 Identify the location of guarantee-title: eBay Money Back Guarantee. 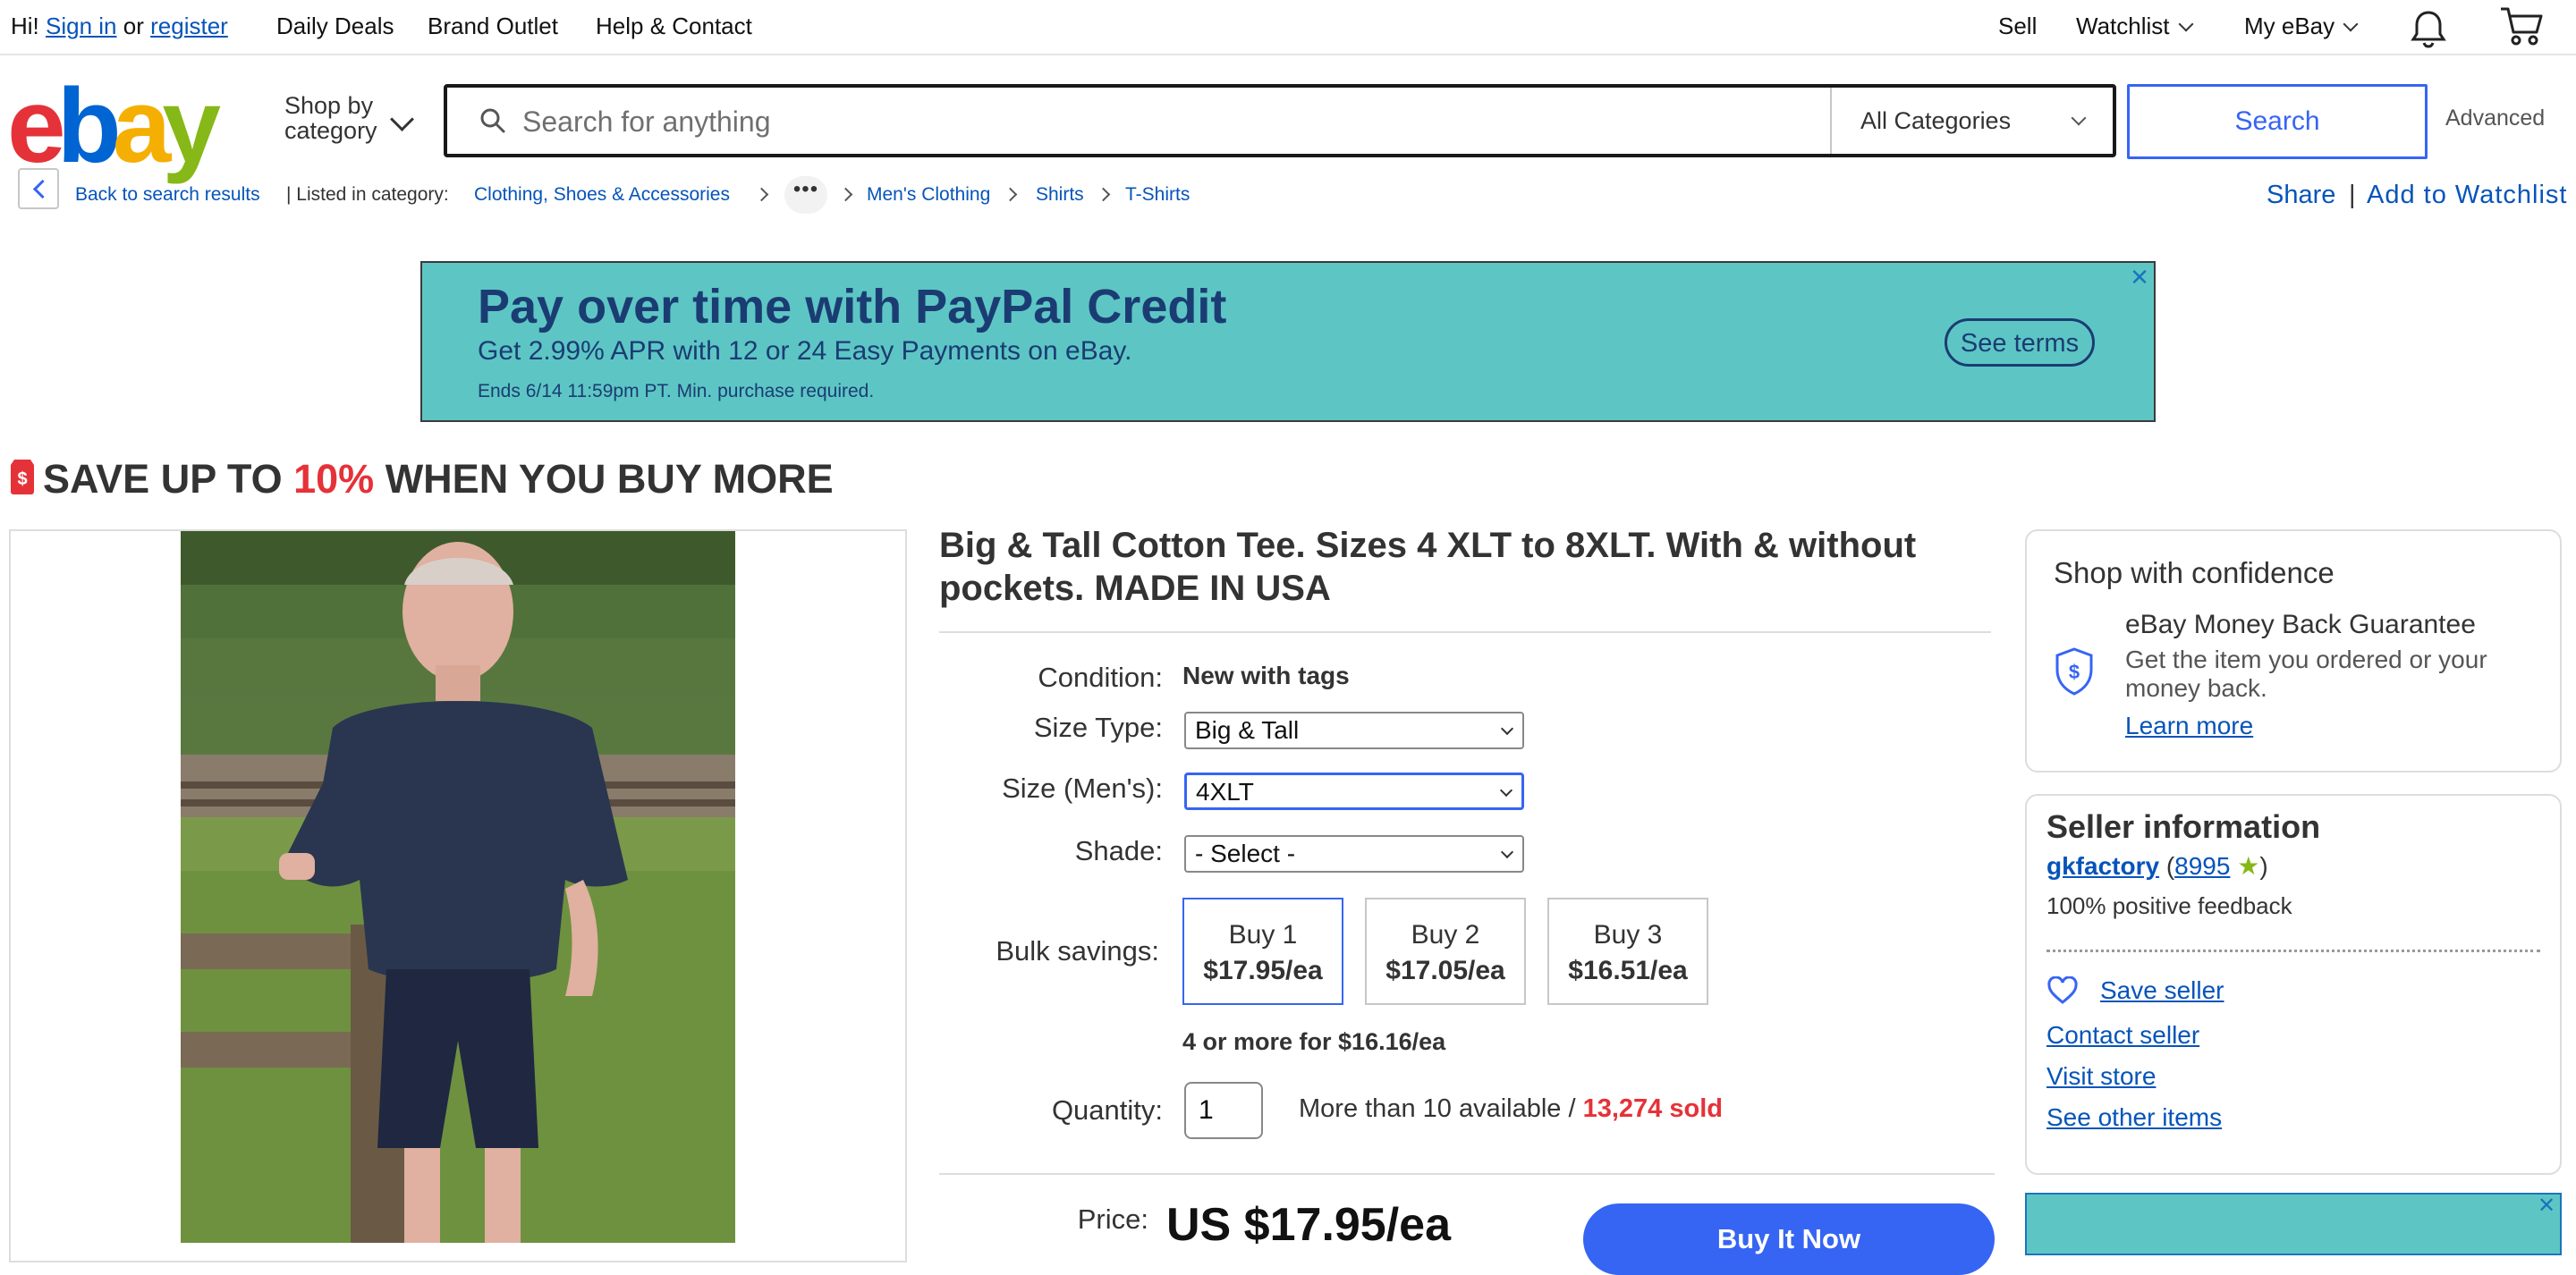
(2300, 624).